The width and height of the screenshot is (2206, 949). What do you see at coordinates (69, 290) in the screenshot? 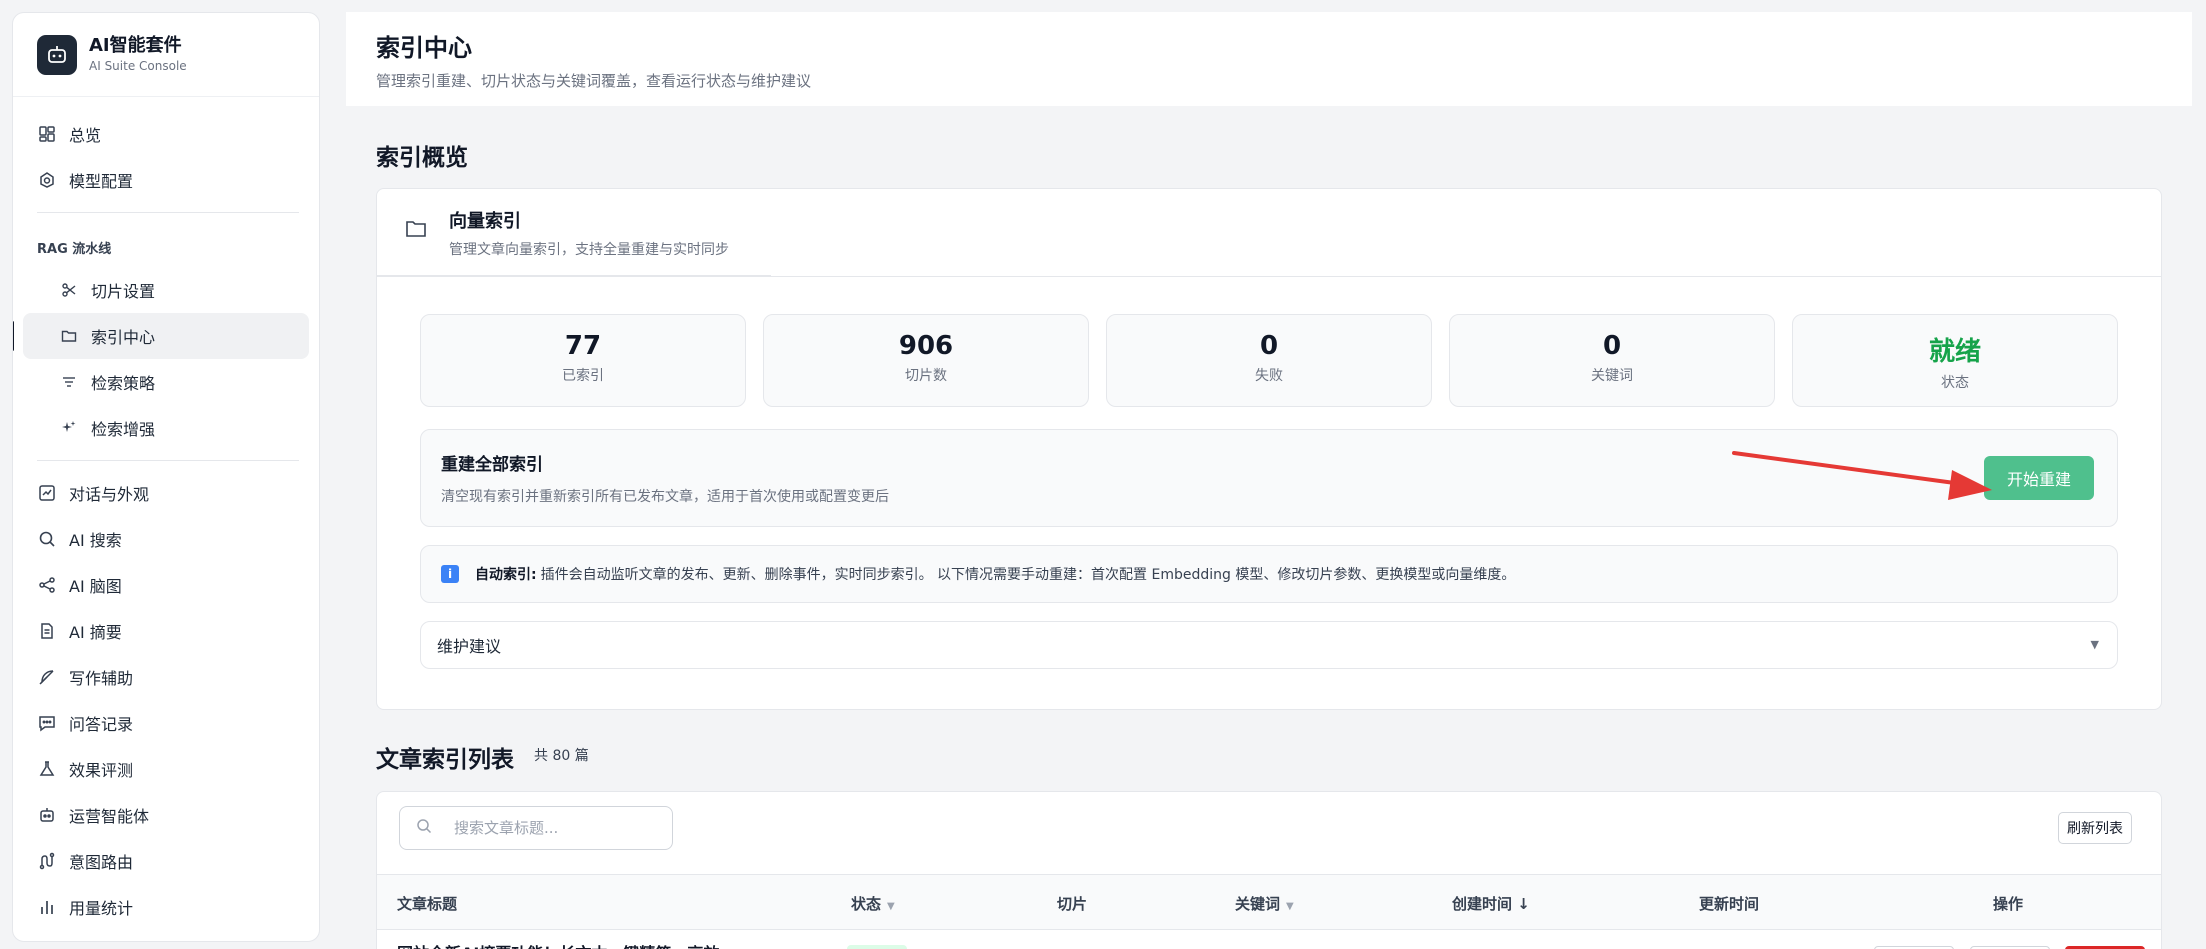
I see `scissors-icon` at bounding box center [69, 290].